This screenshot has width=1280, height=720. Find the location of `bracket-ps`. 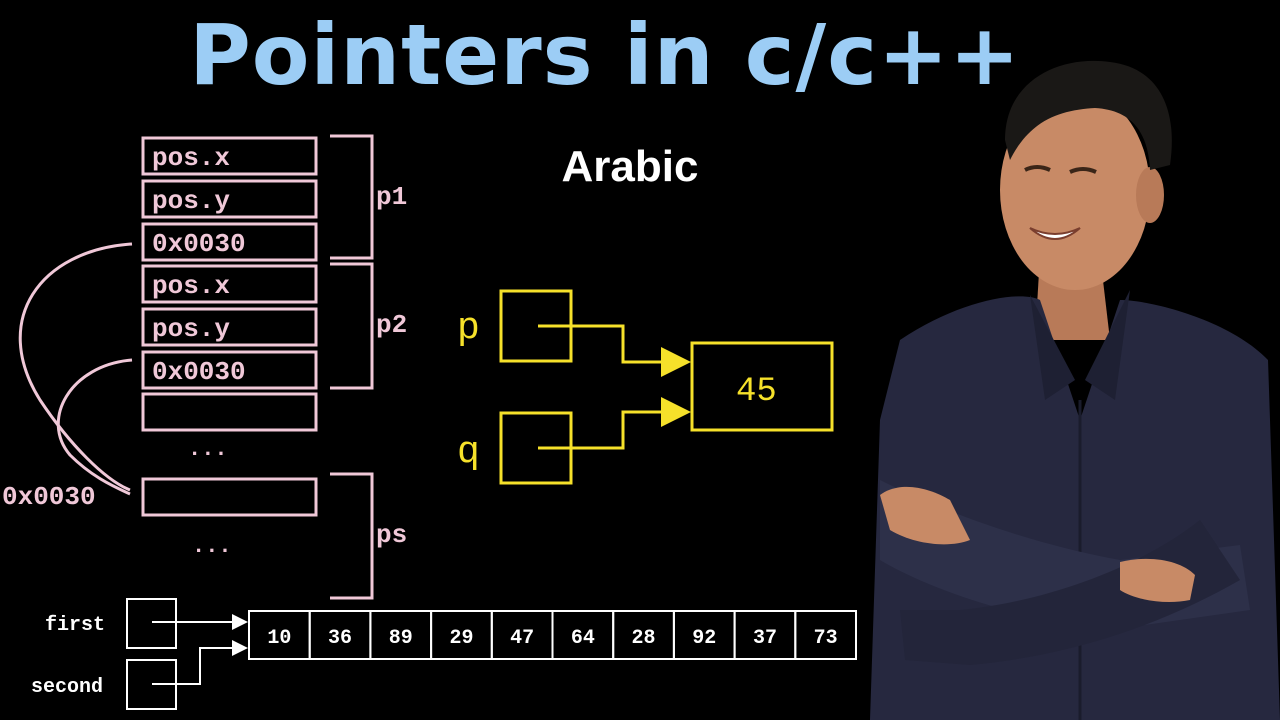

bracket-ps is located at coordinates (352, 536).